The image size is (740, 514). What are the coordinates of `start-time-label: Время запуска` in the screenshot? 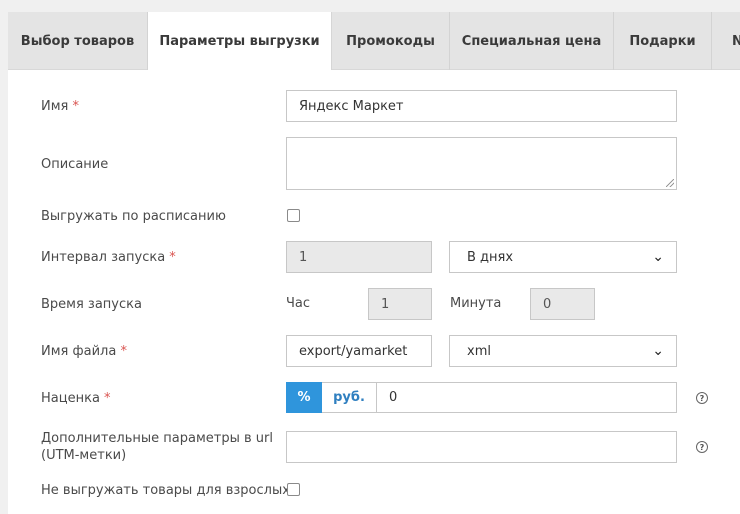 It's located at (91, 304).